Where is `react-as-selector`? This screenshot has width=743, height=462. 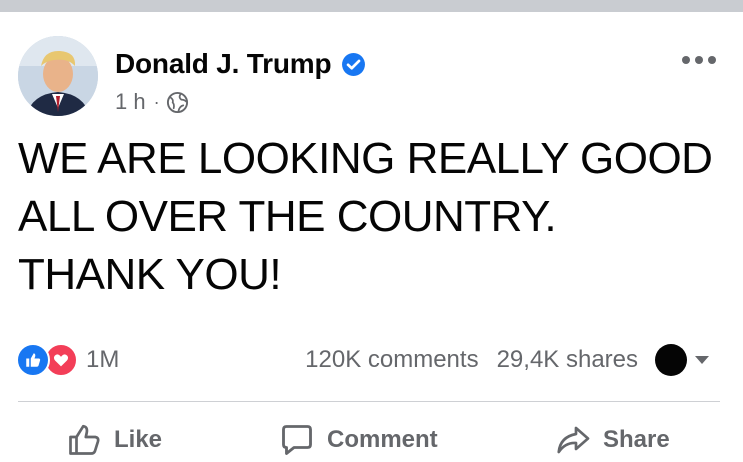
react-as-selector is located at coordinates (683, 360).